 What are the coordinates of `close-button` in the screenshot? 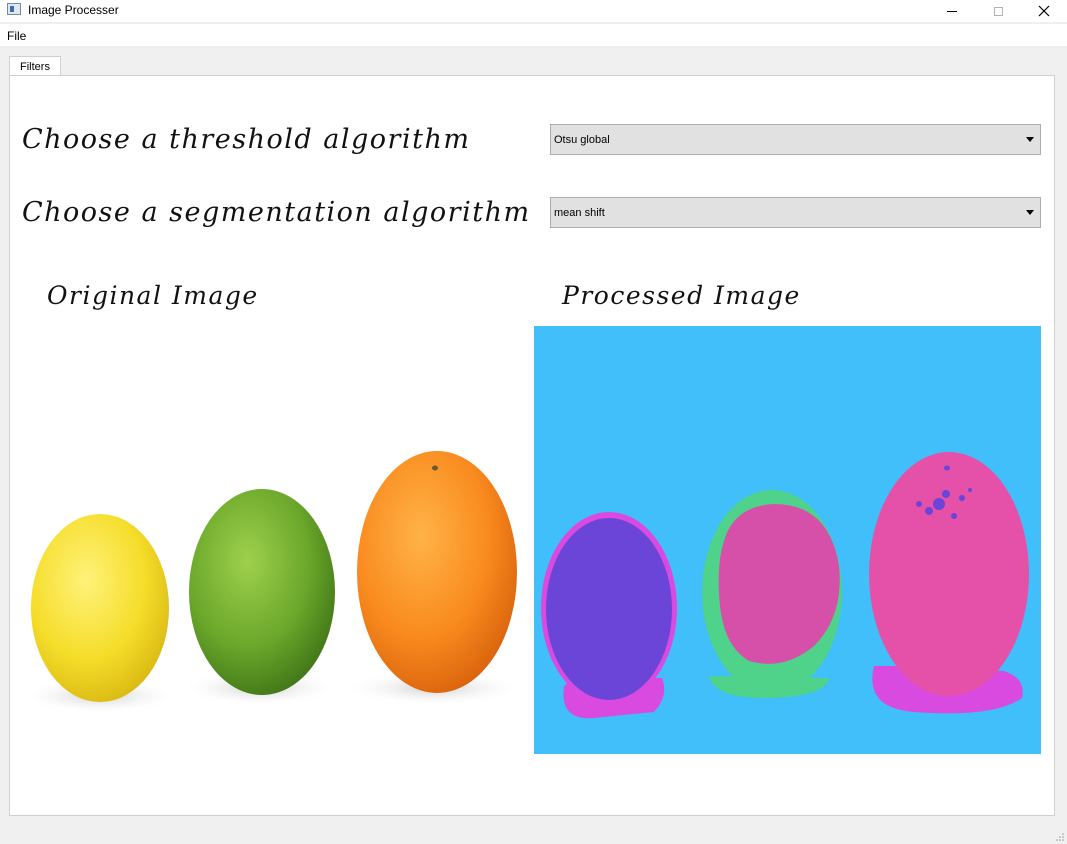 It's located at (1044, 11).